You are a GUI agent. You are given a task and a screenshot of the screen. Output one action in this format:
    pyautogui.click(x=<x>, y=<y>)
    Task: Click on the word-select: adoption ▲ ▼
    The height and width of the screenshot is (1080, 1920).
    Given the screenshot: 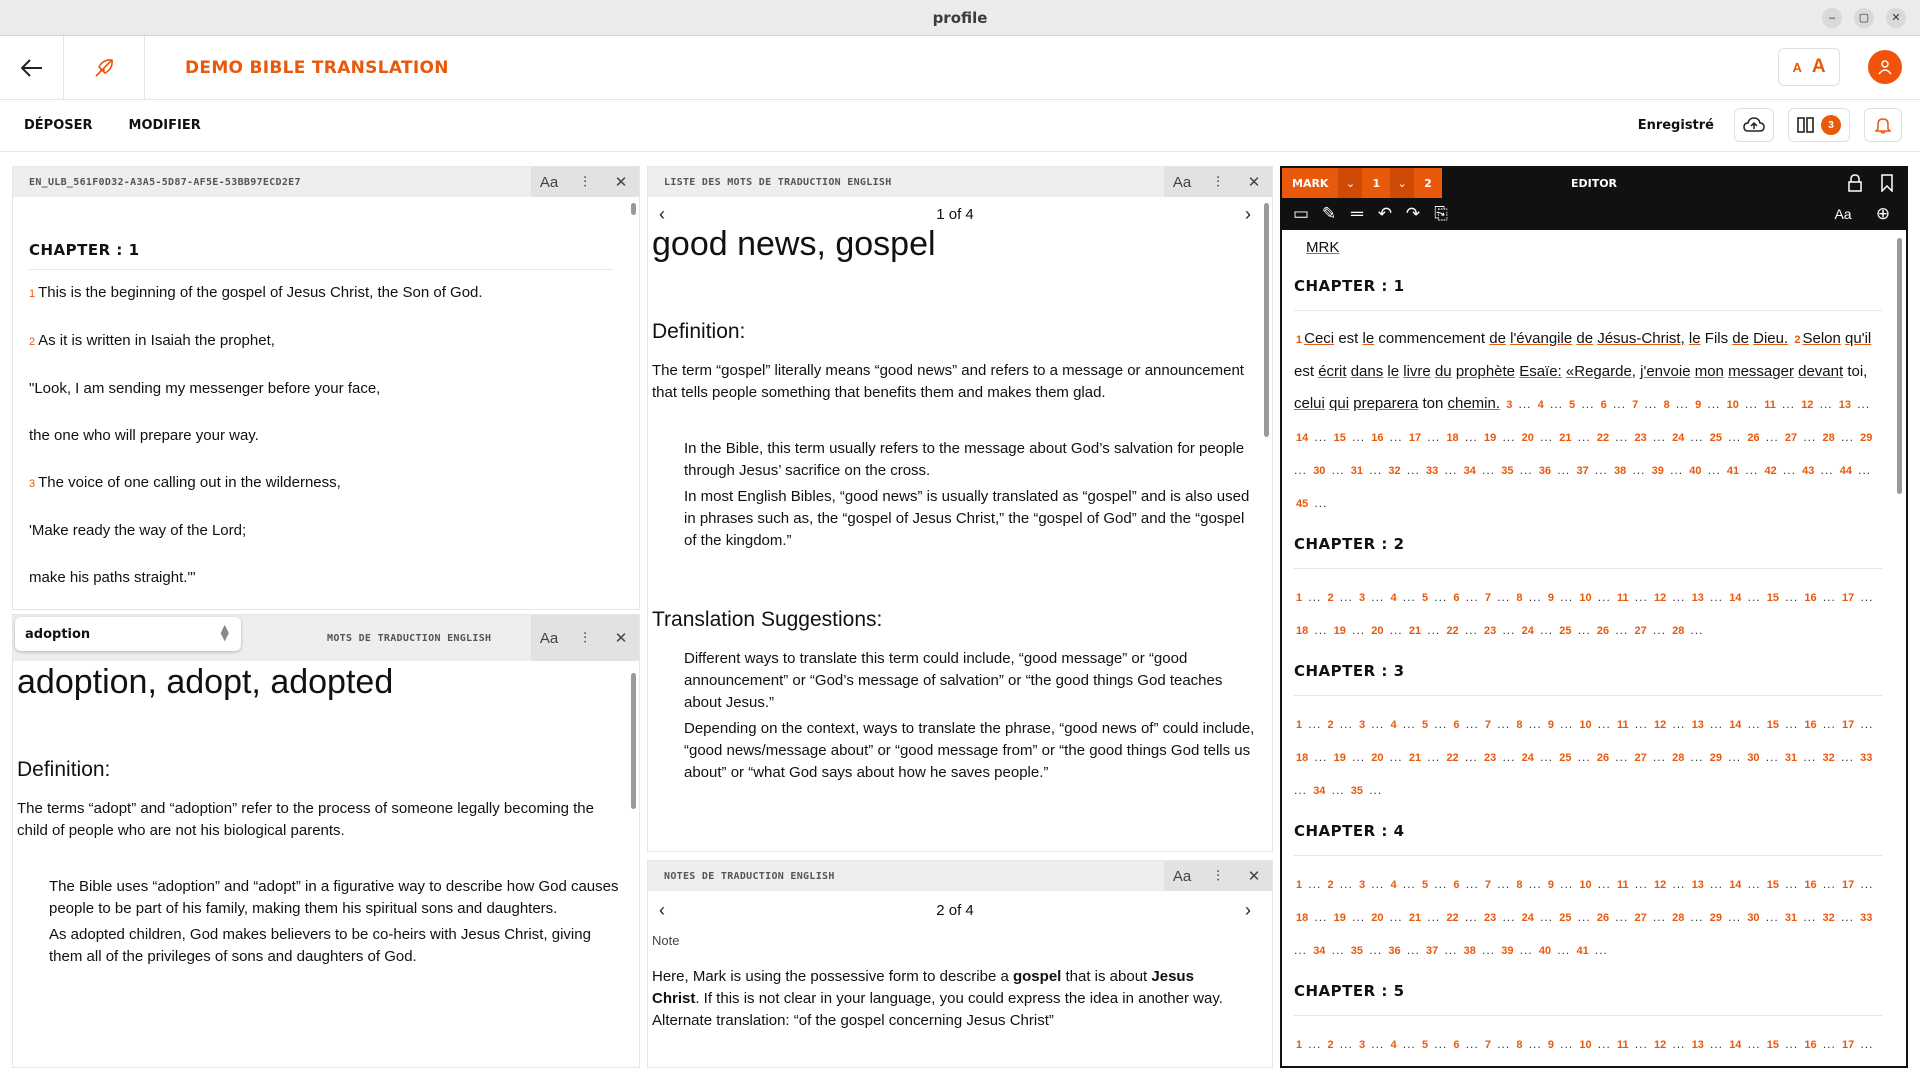 What is the action you would take?
    pyautogui.click(x=128, y=634)
    